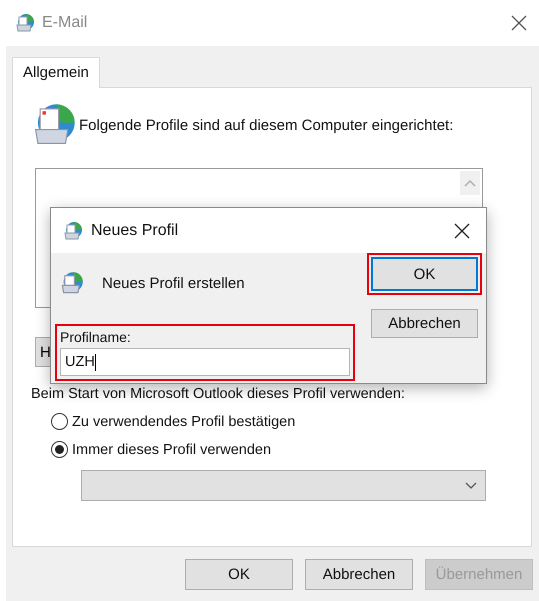 This screenshot has height=601, width=539. What do you see at coordinates (218, 394) in the screenshot?
I see `startup-label: Beim Start von Microsoft Outlook dieses Profil verwenden:` at bounding box center [218, 394].